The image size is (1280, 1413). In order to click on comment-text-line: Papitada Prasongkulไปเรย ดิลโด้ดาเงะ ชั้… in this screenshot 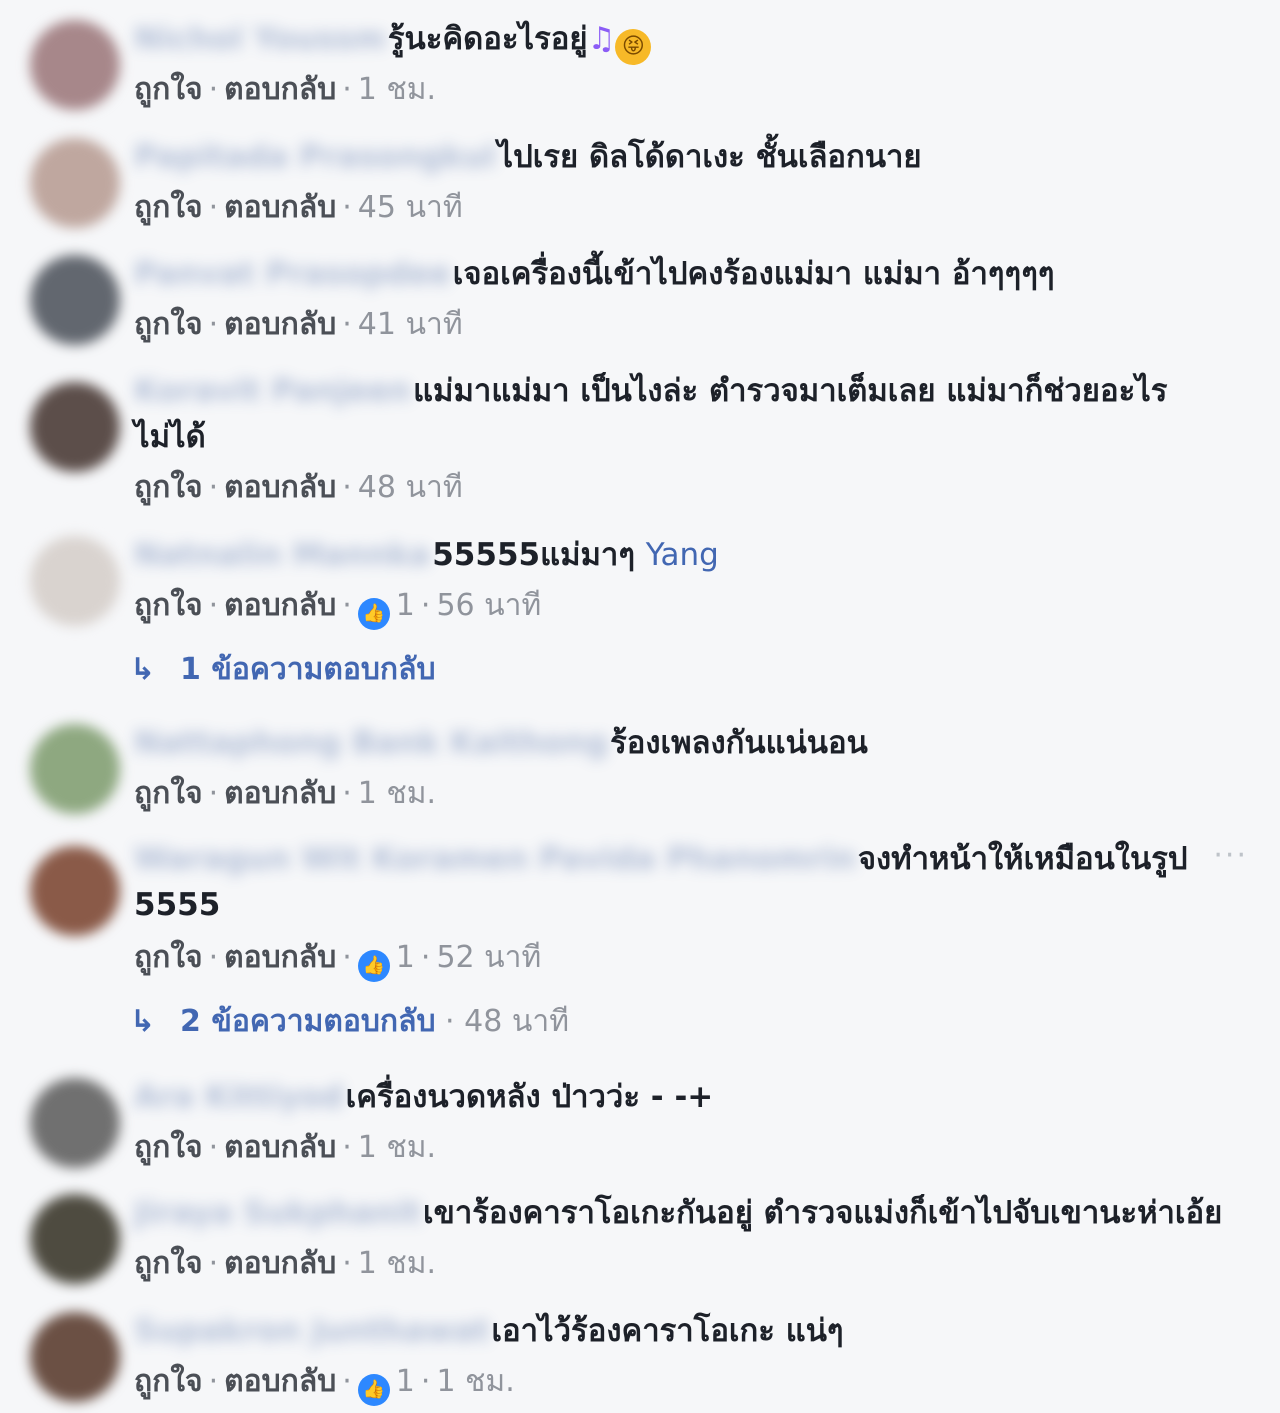, I will do `click(674, 157)`.